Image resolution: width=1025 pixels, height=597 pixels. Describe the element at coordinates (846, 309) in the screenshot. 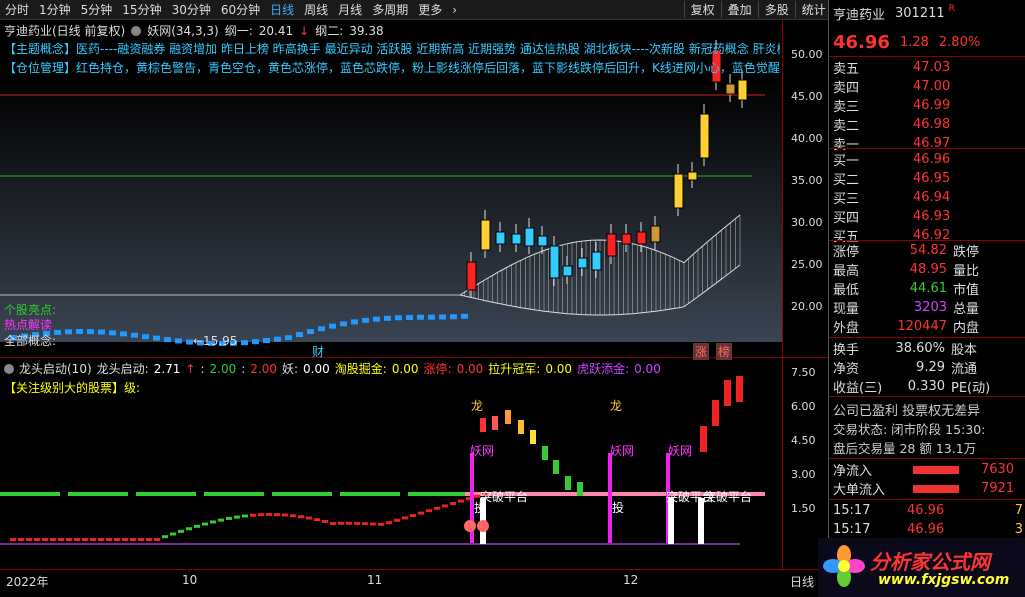

I see `stat-label: 现量` at that location.